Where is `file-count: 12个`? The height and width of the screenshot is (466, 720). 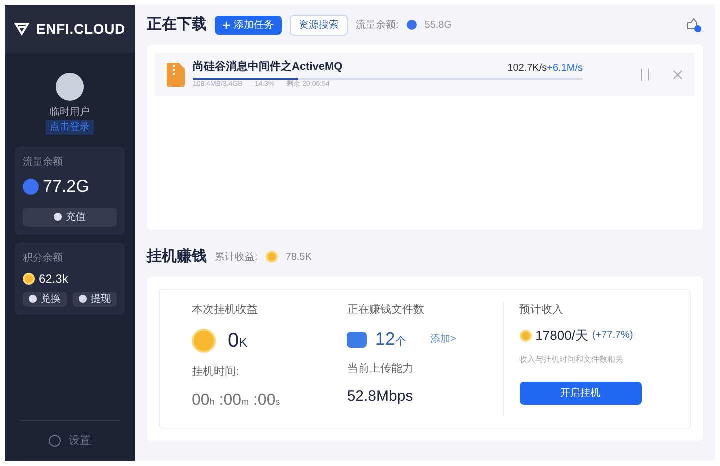
file-count: 12个 is located at coordinates (390, 339).